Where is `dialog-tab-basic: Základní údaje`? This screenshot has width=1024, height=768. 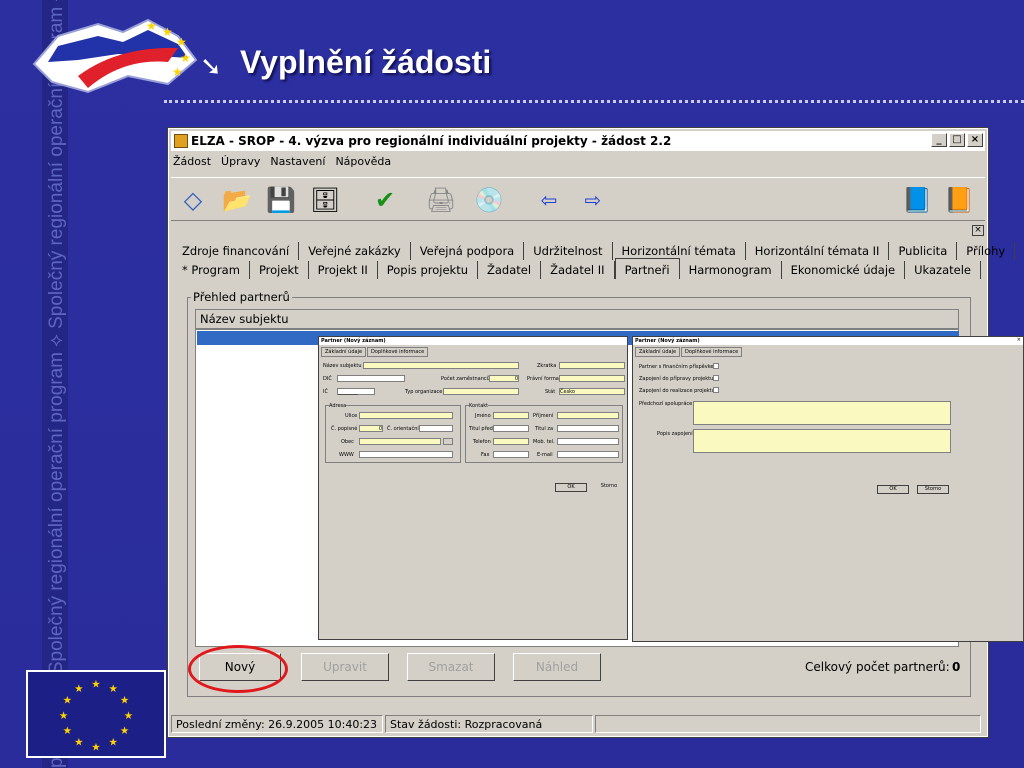
dialog-tab-basic: Základní údaje is located at coordinates (344, 352).